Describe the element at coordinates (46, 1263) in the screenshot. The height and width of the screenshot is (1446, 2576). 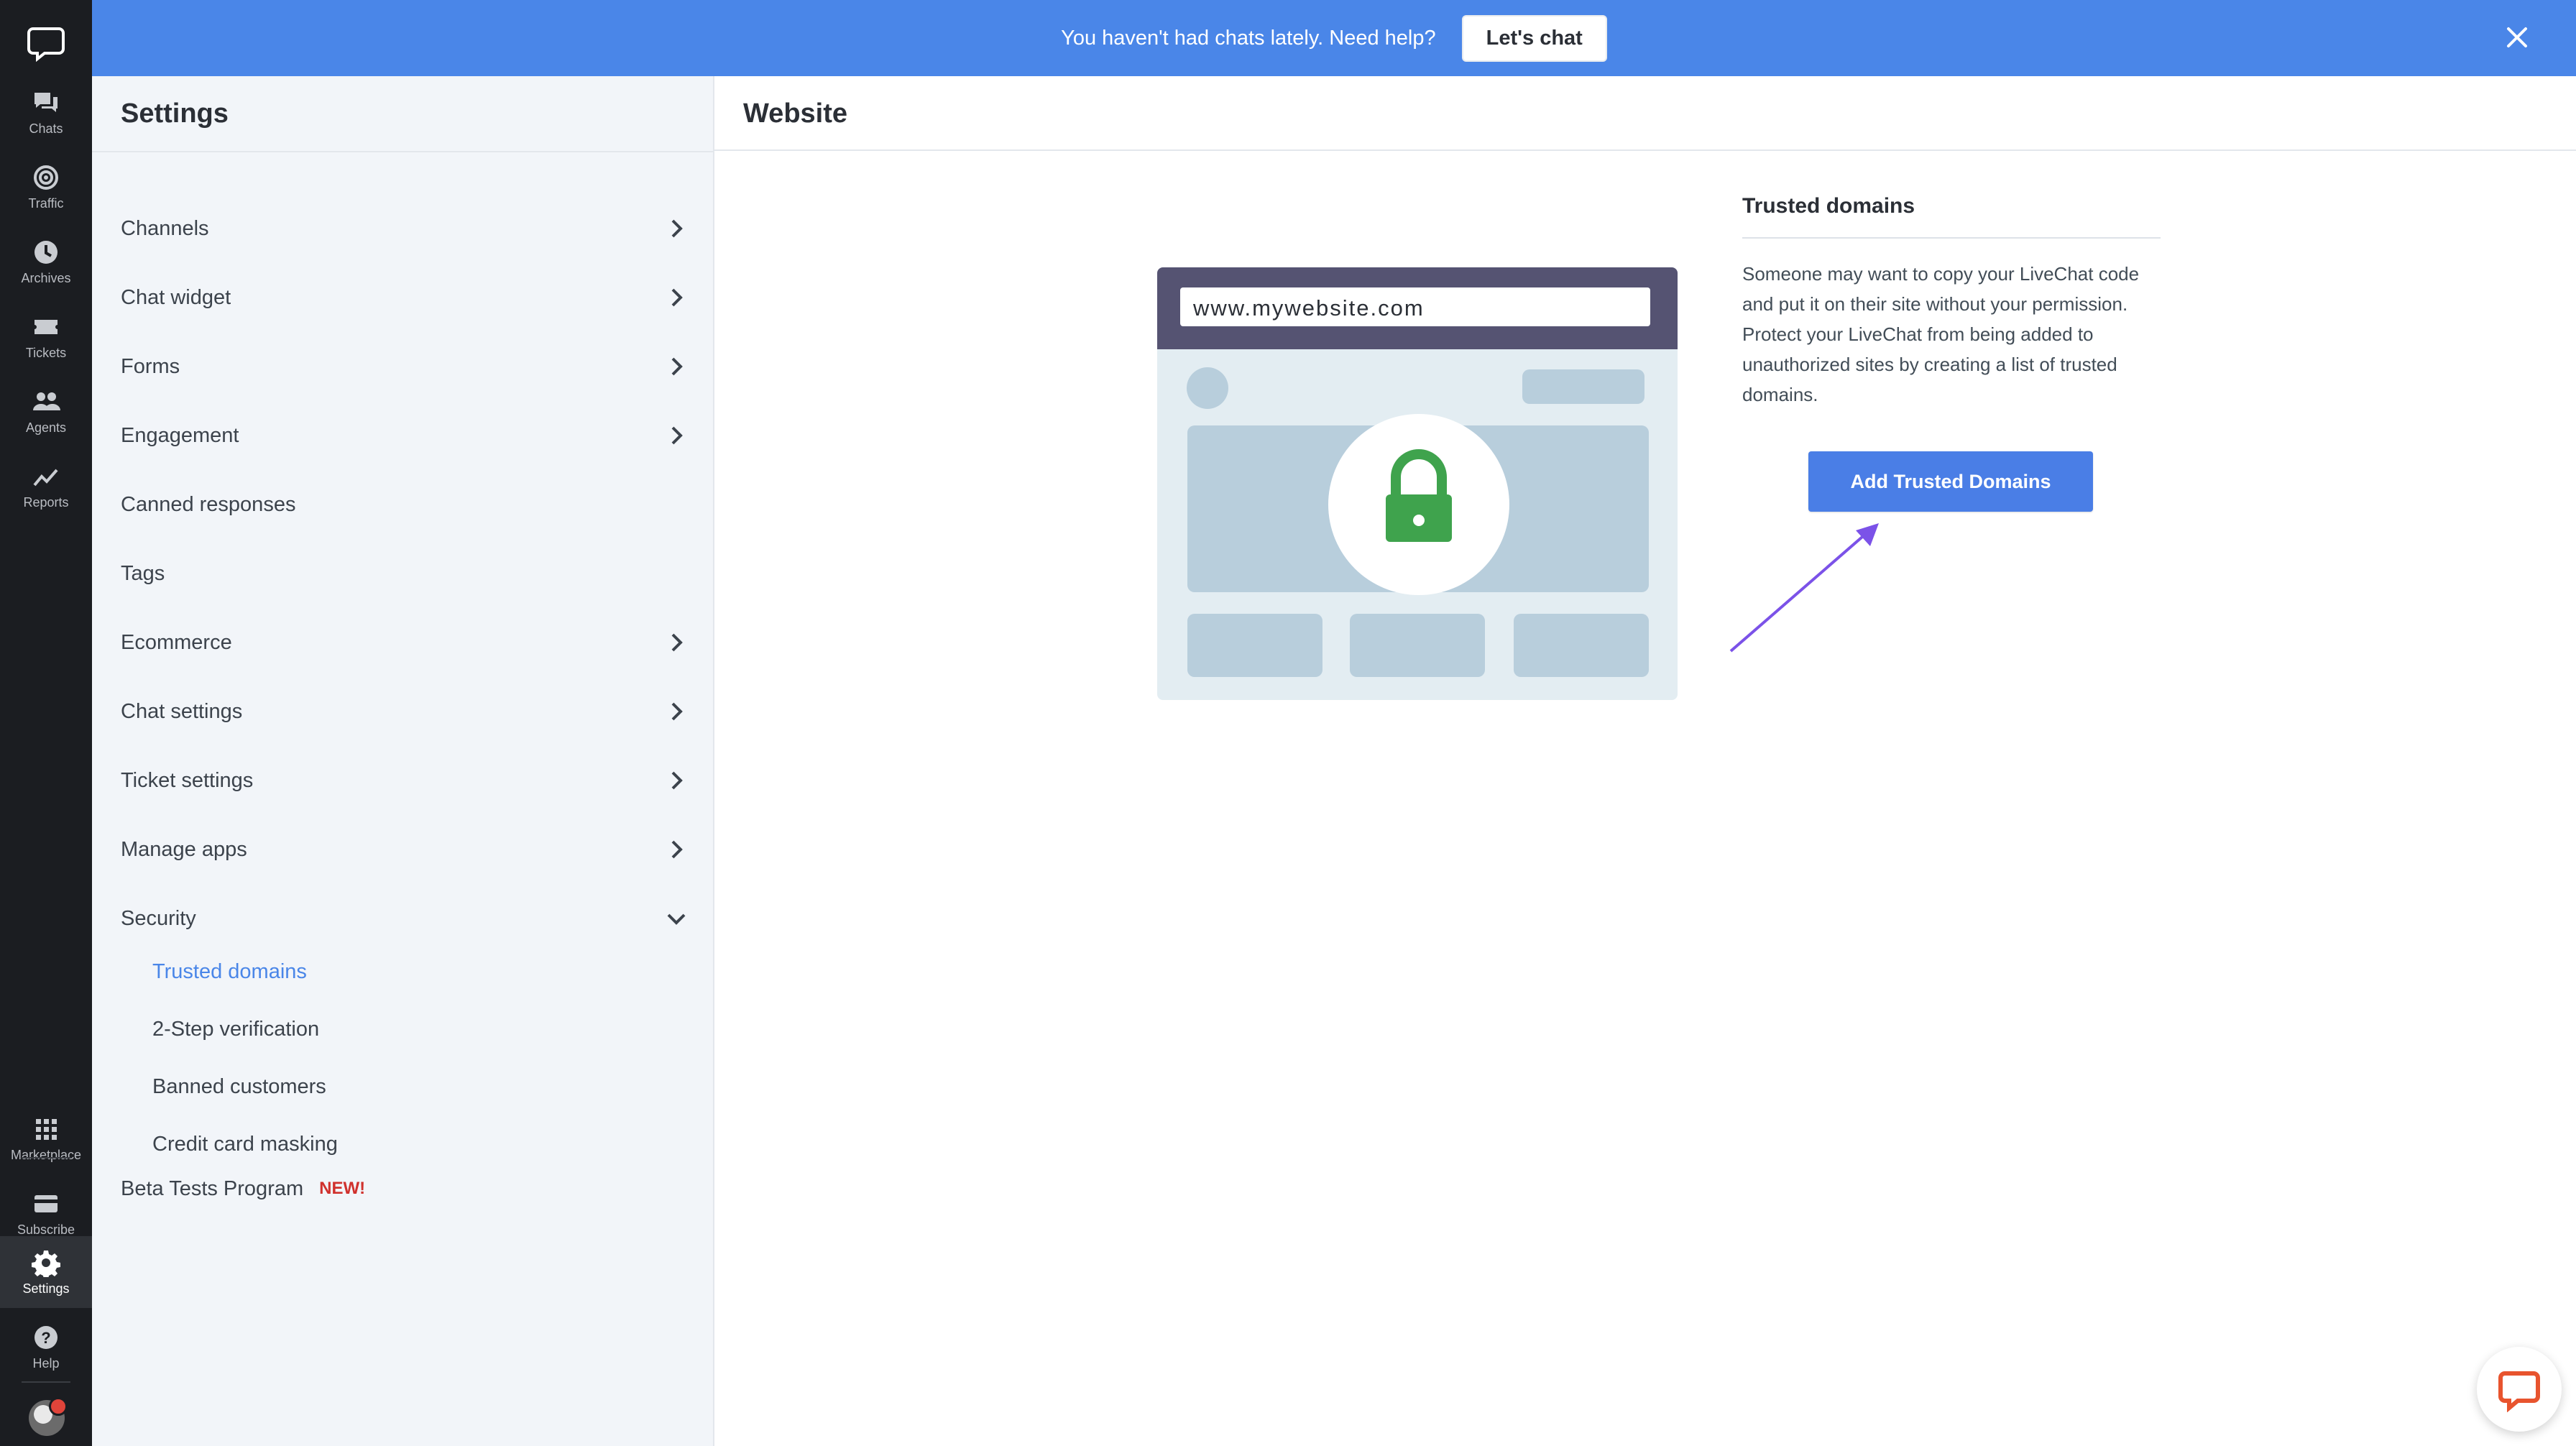
I see `settings-icon` at that location.